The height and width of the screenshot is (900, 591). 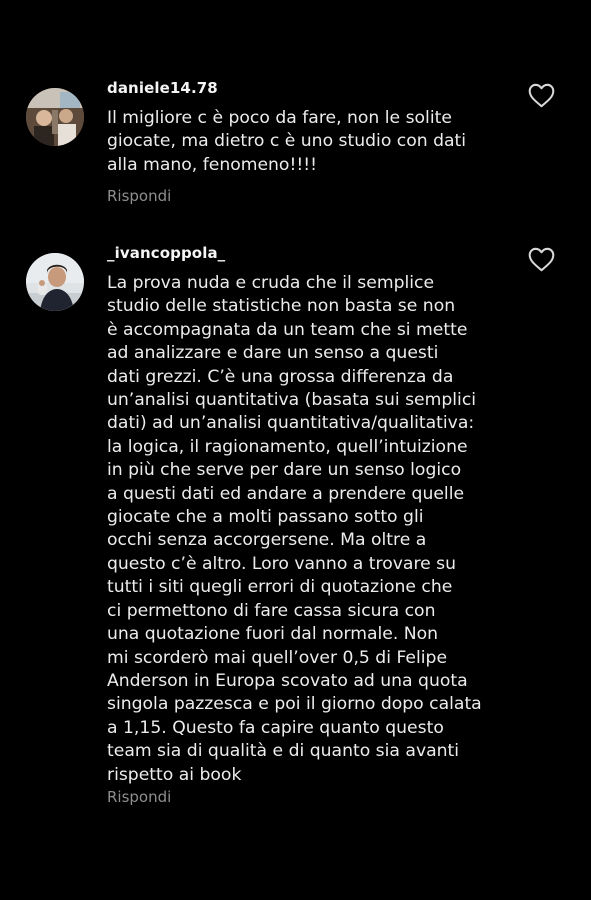 What do you see at coordinates (139, 797) in the screenshot?
I see `reply-button: Rispondi` at bounding box center [139, 797].